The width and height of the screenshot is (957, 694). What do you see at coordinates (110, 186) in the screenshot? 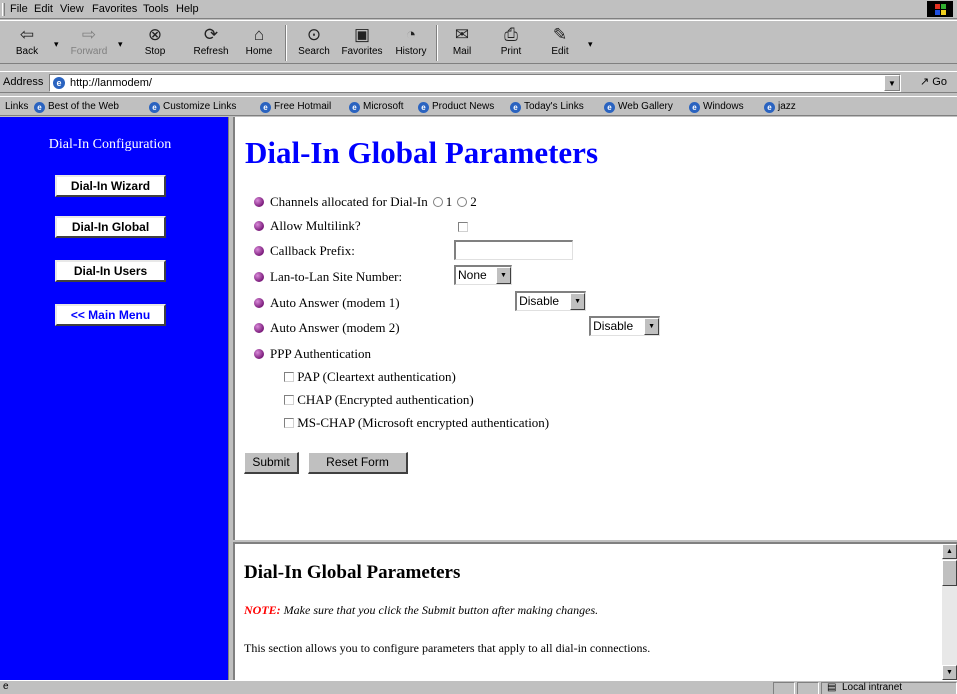
I see `dial-in-wizard-button: Dial-In Wizard` at bounding box center [110, 186].